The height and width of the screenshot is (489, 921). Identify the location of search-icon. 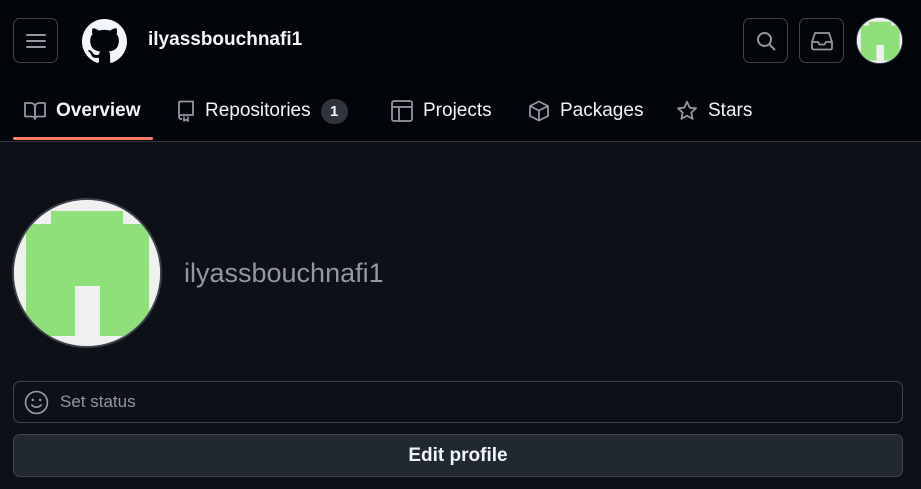
(765, 40).